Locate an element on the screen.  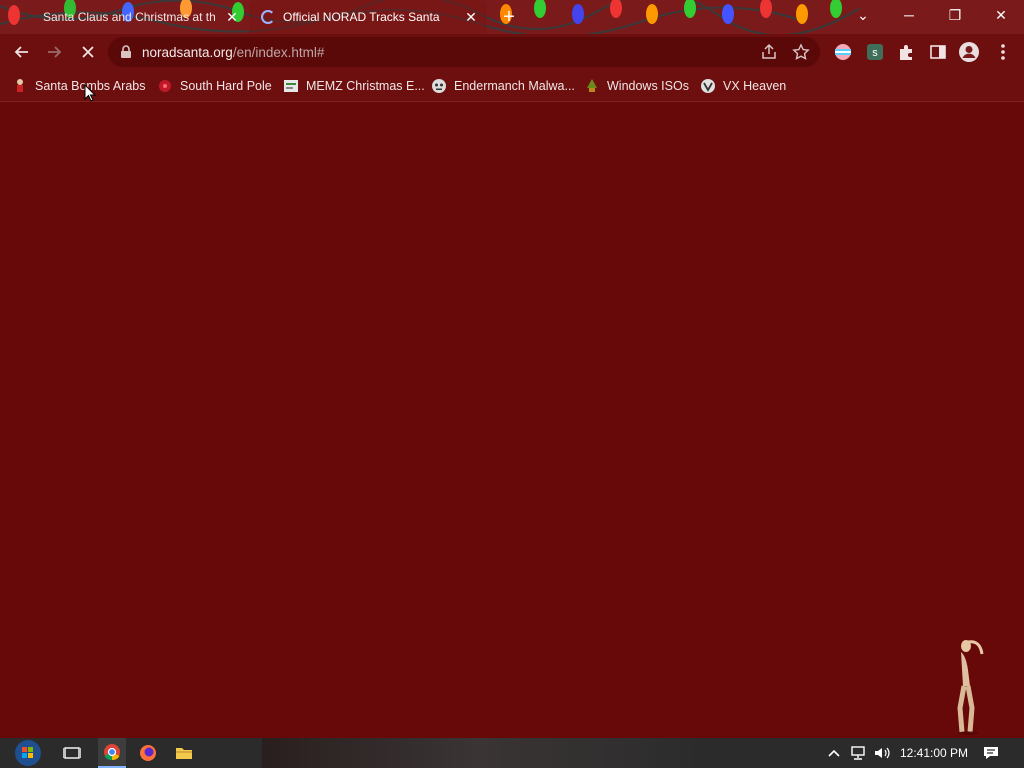
network-tray-button is located at coordinates (858, 753).